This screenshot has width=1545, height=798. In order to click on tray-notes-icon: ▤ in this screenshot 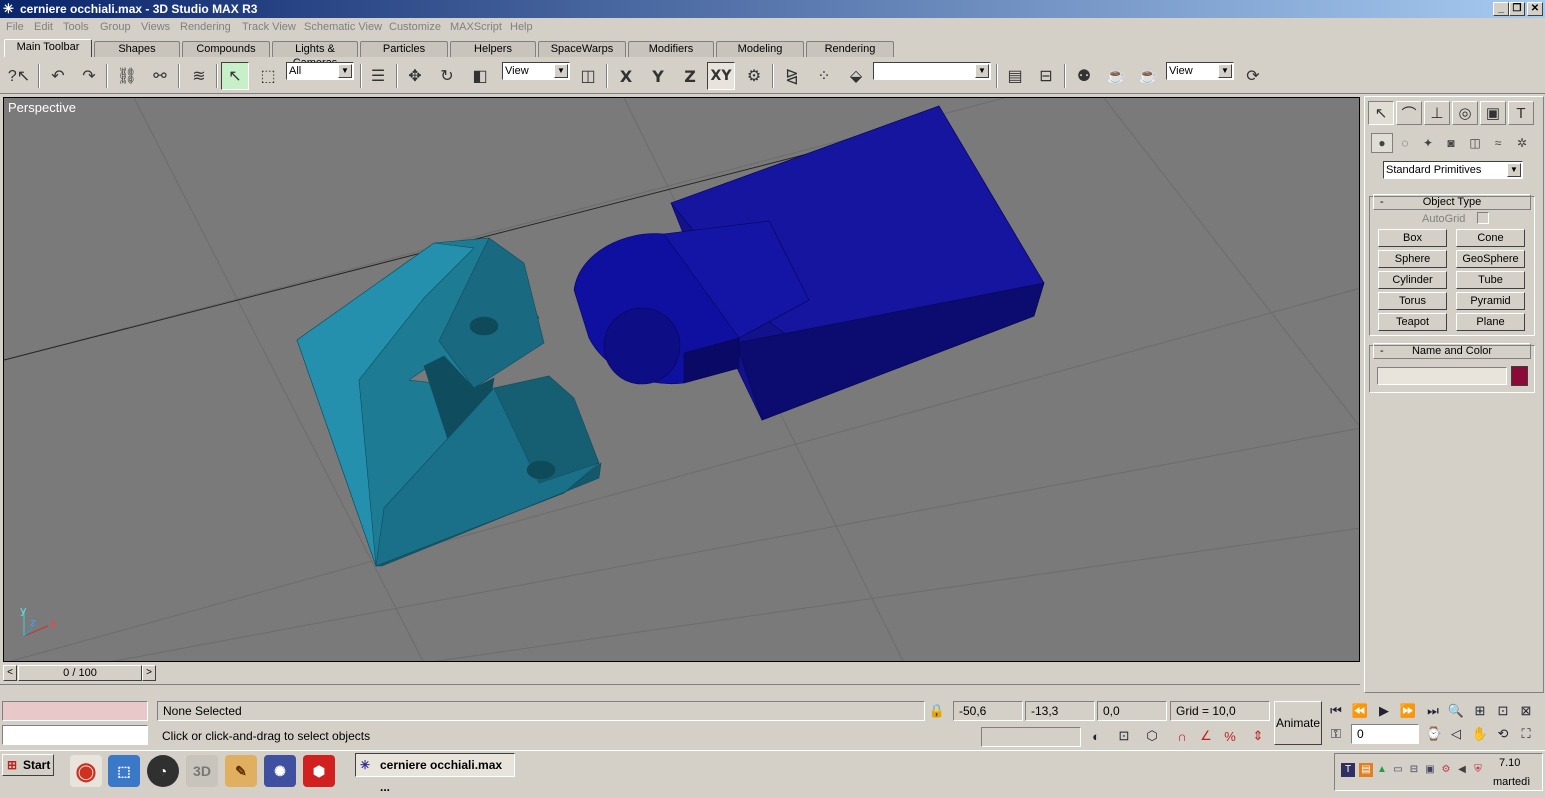, I will do `click(1366, 770)`.